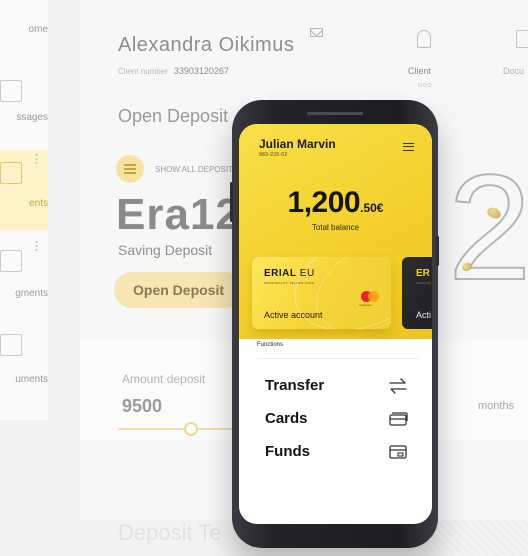 The height and width of the screenshot is (556, 528). I want to click on sidebar-item-label: ents, so click(38, 203).